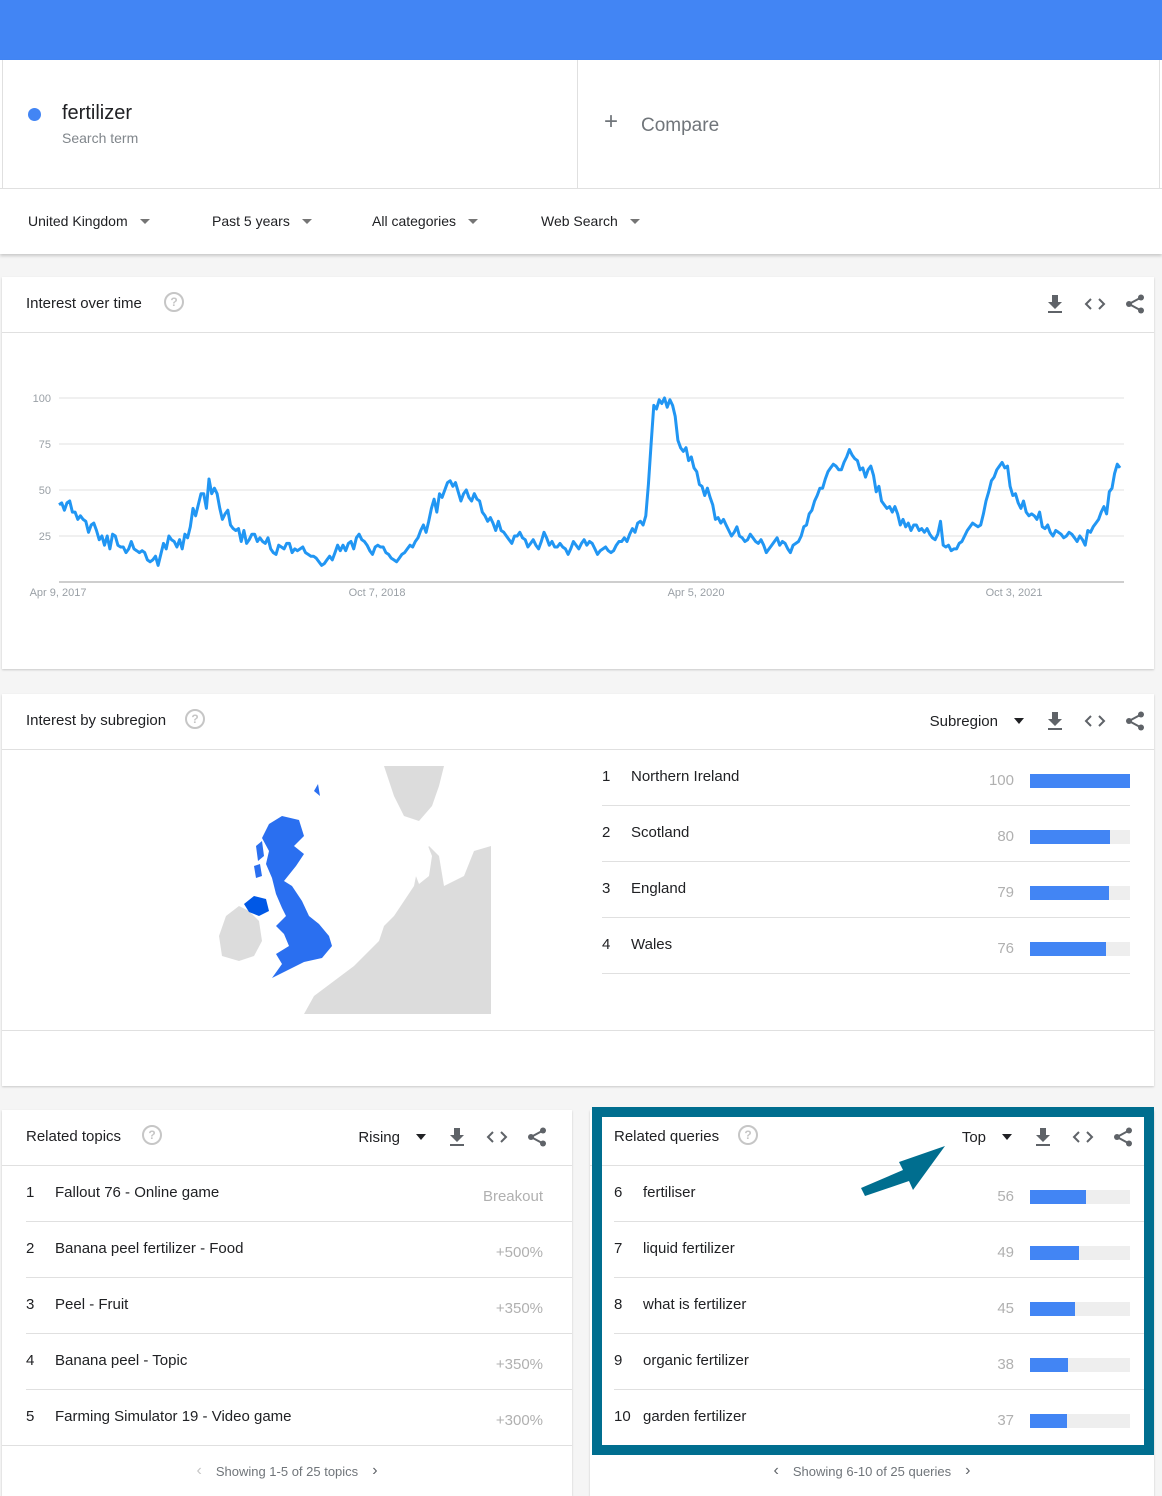 This screenshot has height=1496, width=1162. What do you see at coordinates (590, 221) in the screenshot?
I see `property-filter: Web Search` at bounding box center [590, 221].